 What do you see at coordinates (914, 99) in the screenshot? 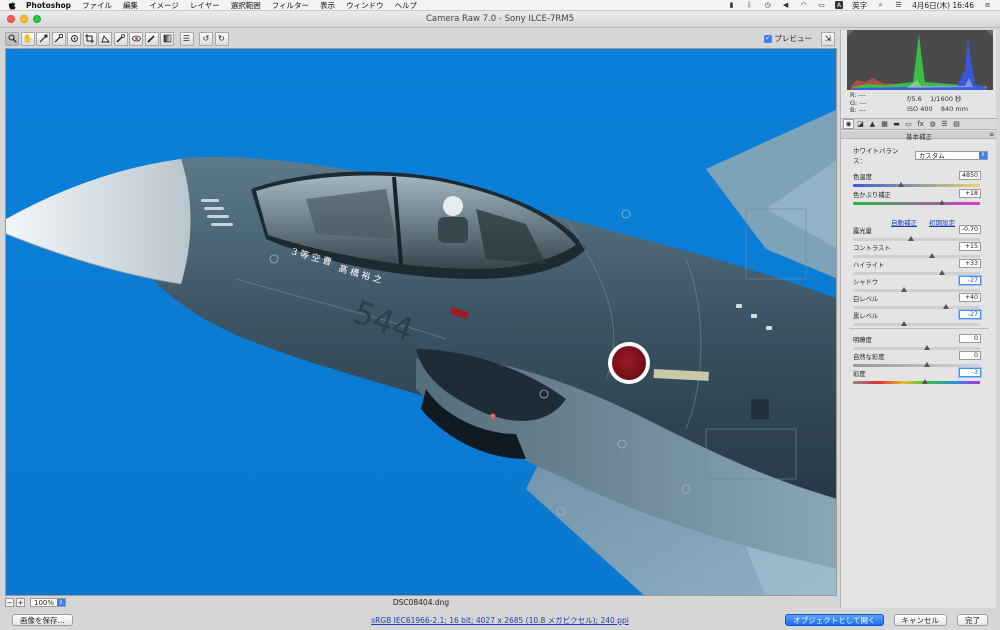
I see `exif-aperture: f/5.6` at bounding box center [914, 99].